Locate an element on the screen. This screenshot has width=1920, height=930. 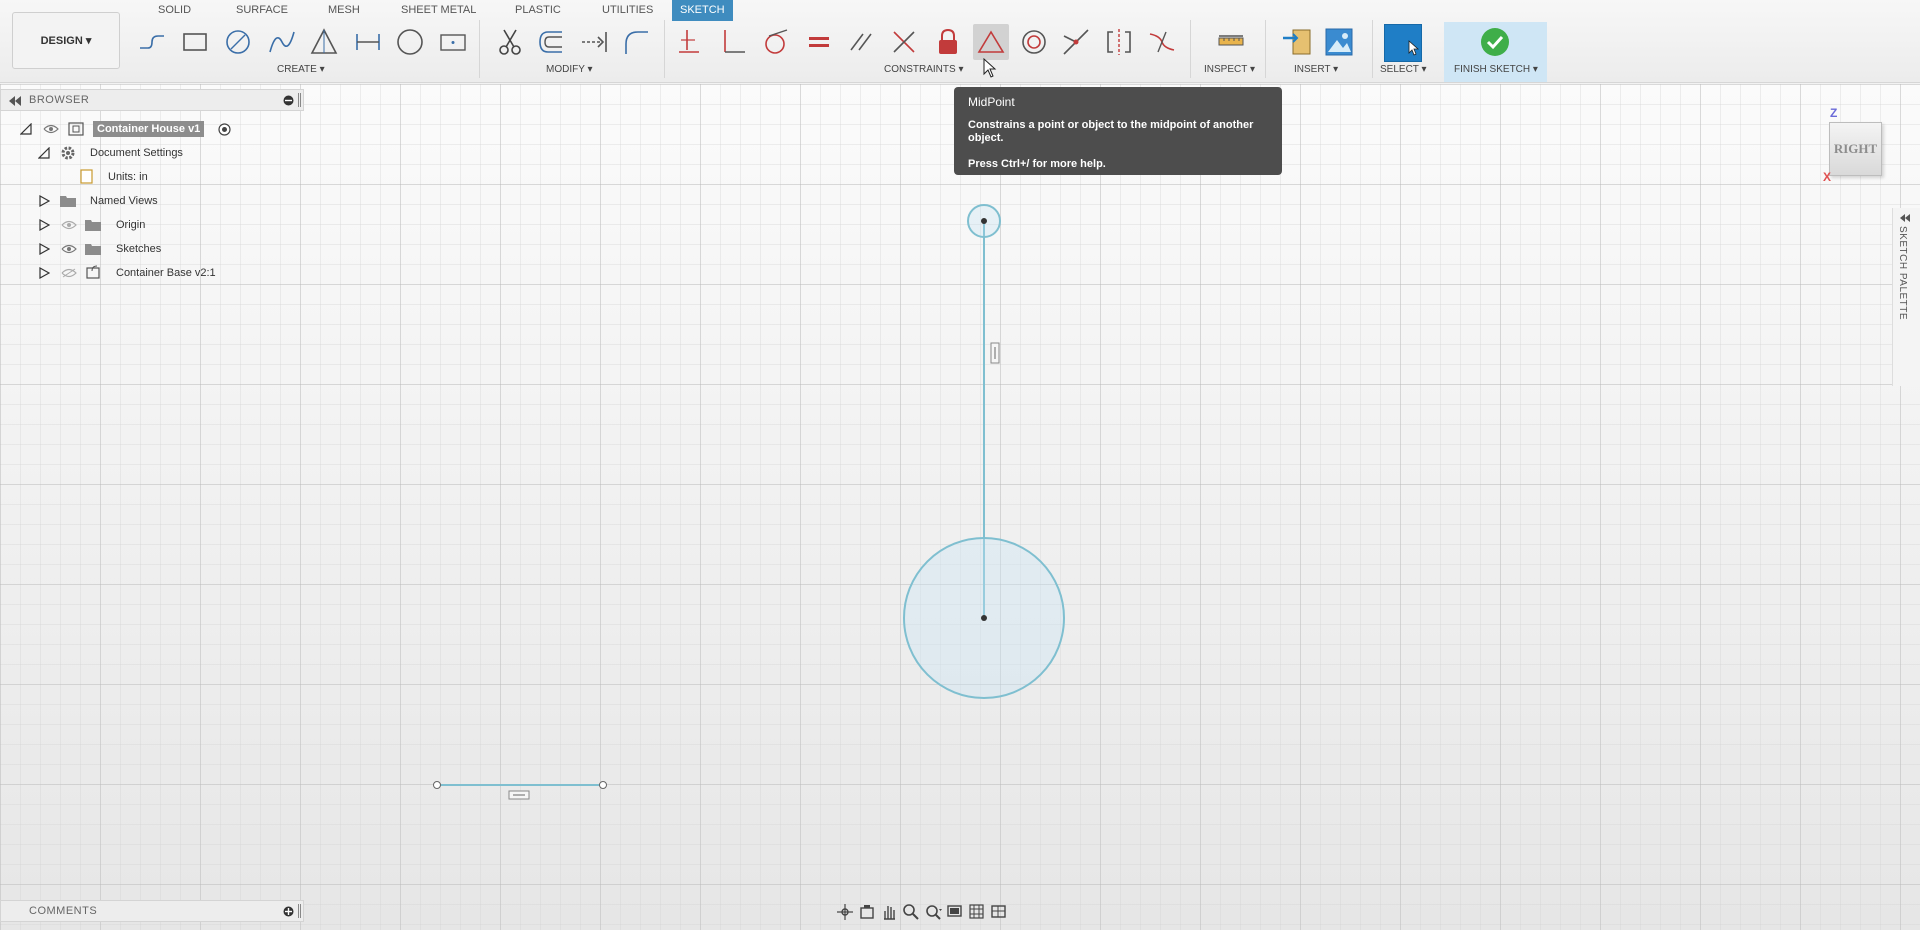
tab-solid: SOLID is located at coordinates (174, 10).